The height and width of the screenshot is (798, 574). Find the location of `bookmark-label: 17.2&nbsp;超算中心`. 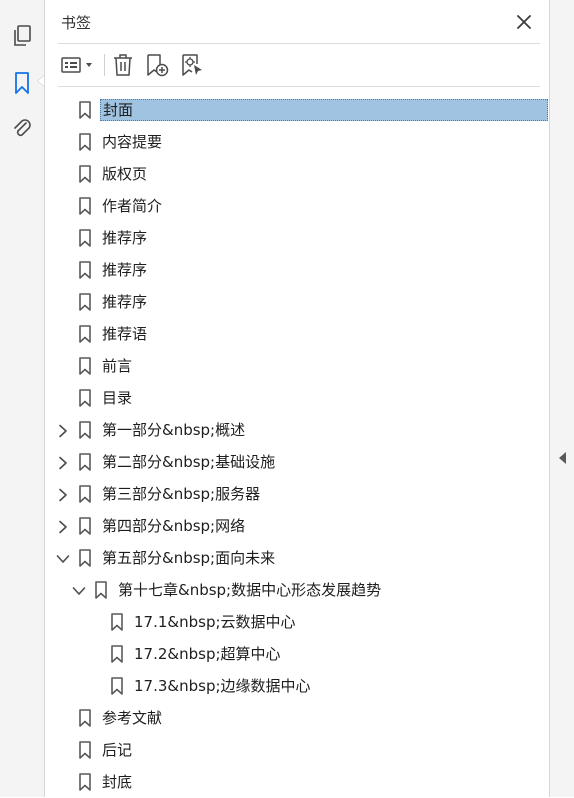

bookmark-label: 17.2&nbsp;超算中心 is located at coordinates (207, 654).